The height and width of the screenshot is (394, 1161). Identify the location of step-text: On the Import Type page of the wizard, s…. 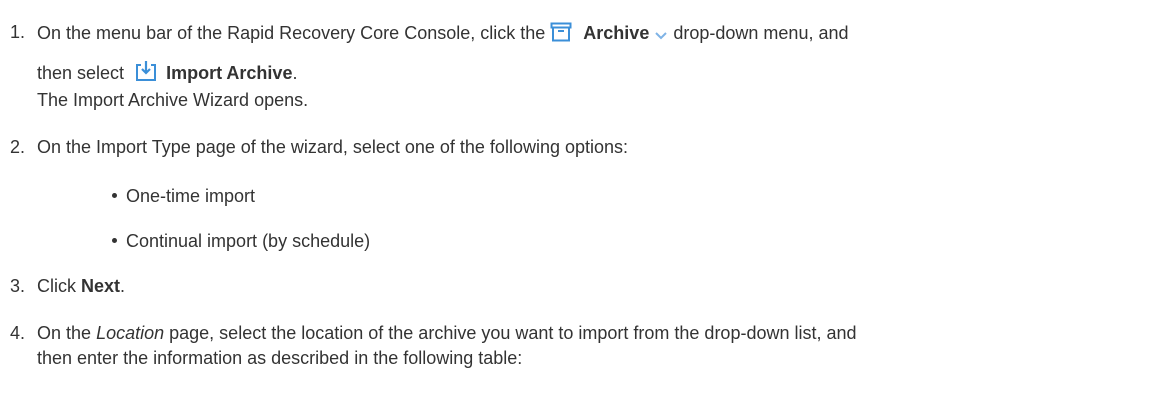
(333, 147).